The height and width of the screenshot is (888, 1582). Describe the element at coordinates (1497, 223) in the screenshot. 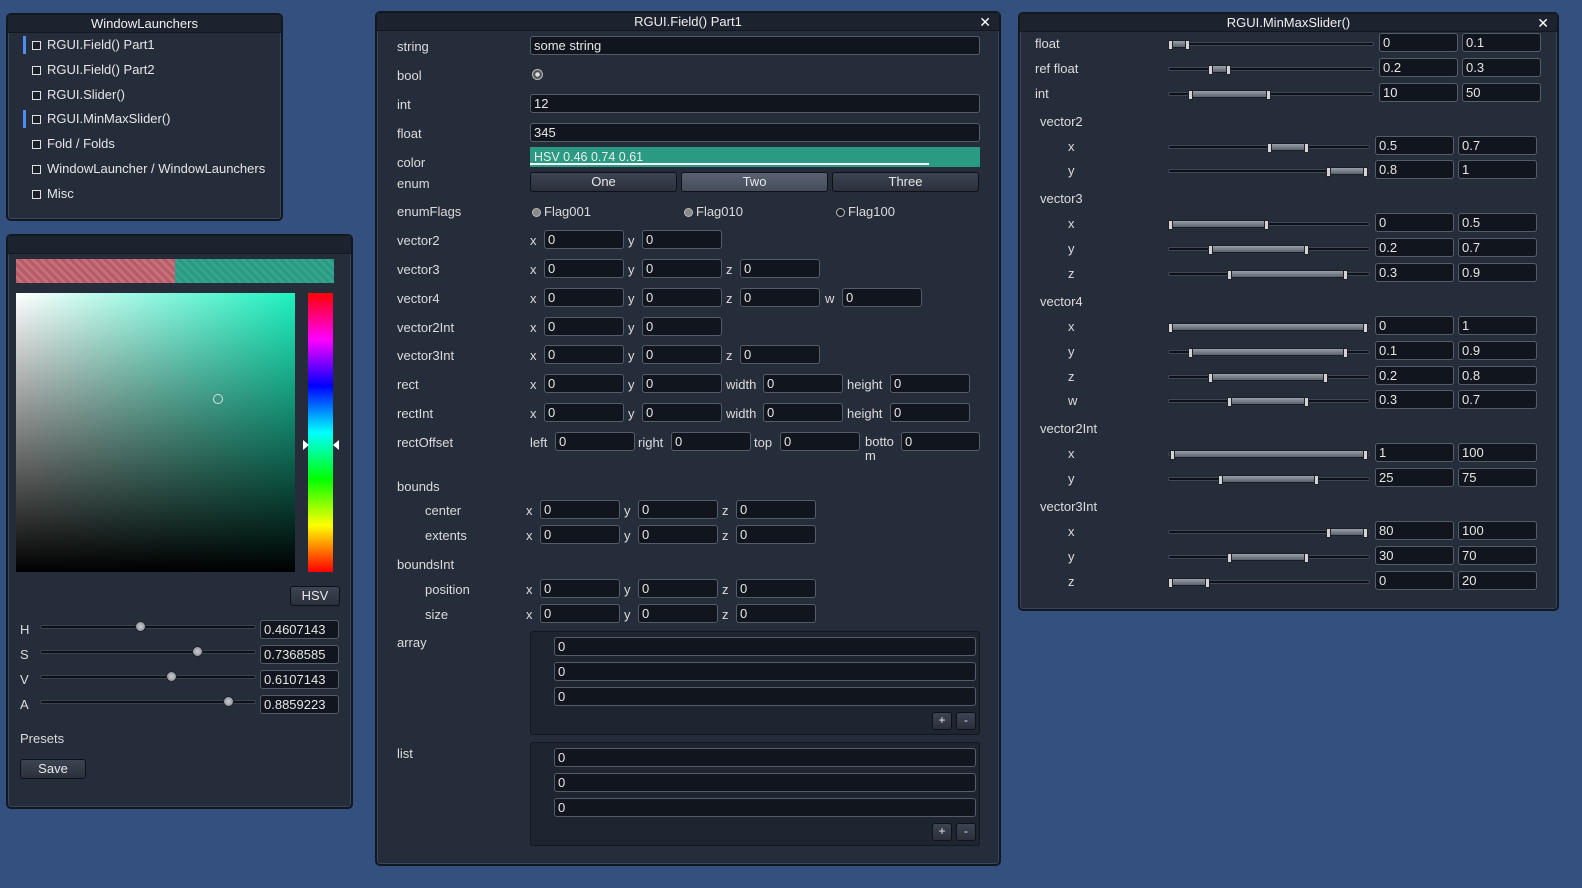

I see `max-value-input: 0.5` at that location.